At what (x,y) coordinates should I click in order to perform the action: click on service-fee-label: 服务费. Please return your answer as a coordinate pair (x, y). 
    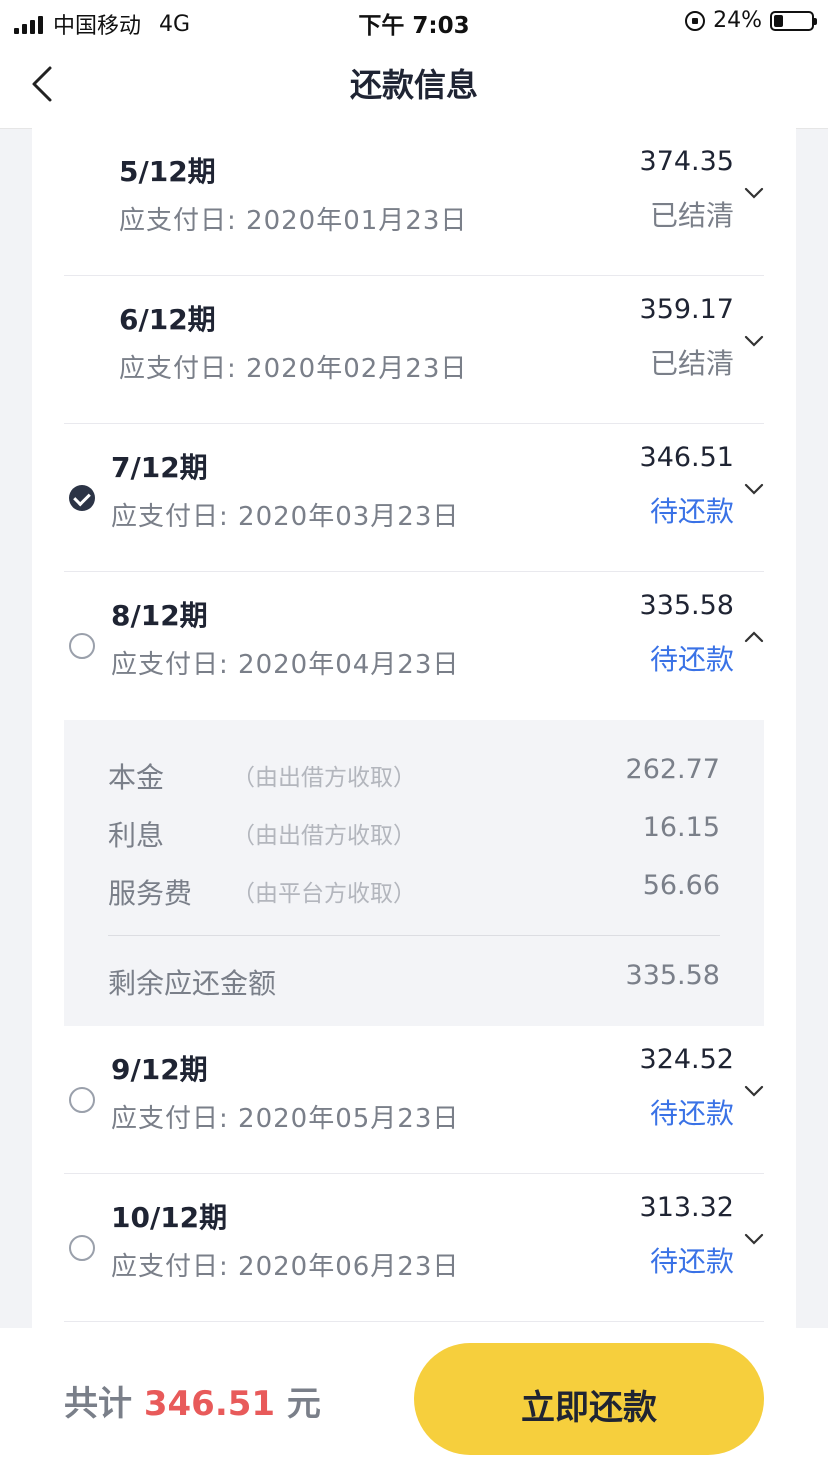
    Looking at the image, I should click on (150, 893).